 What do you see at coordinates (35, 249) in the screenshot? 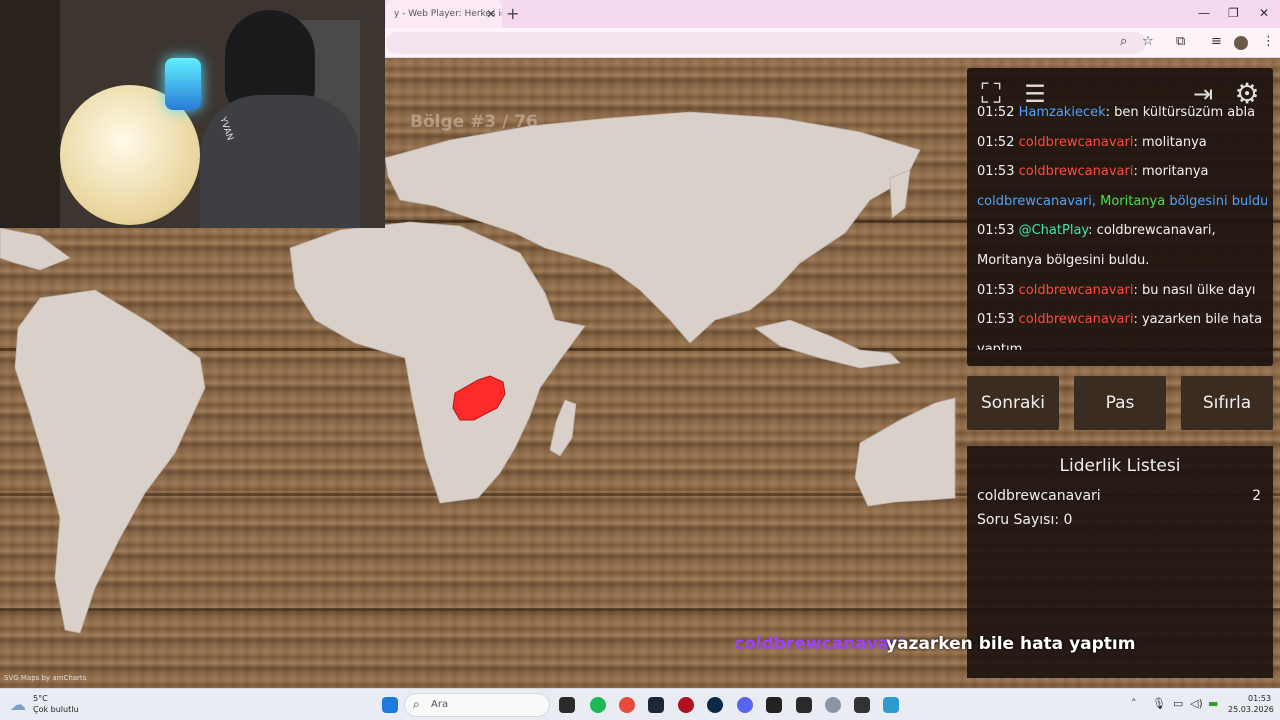
I see `map-north-america-fragment` at bounding box center [35, 249].